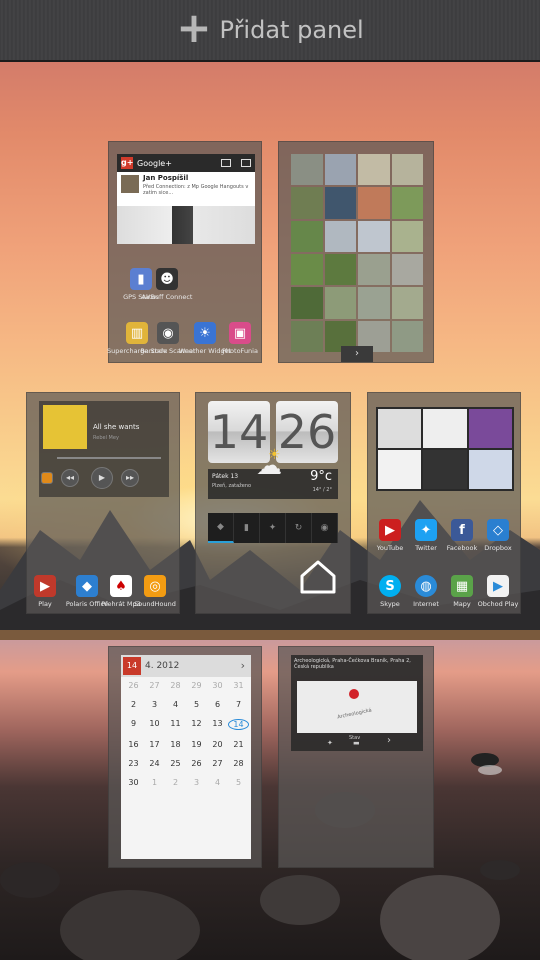 The height and width of the screenshot is (960, 540). I want to click on map-pin-icon, so click(354, 694).